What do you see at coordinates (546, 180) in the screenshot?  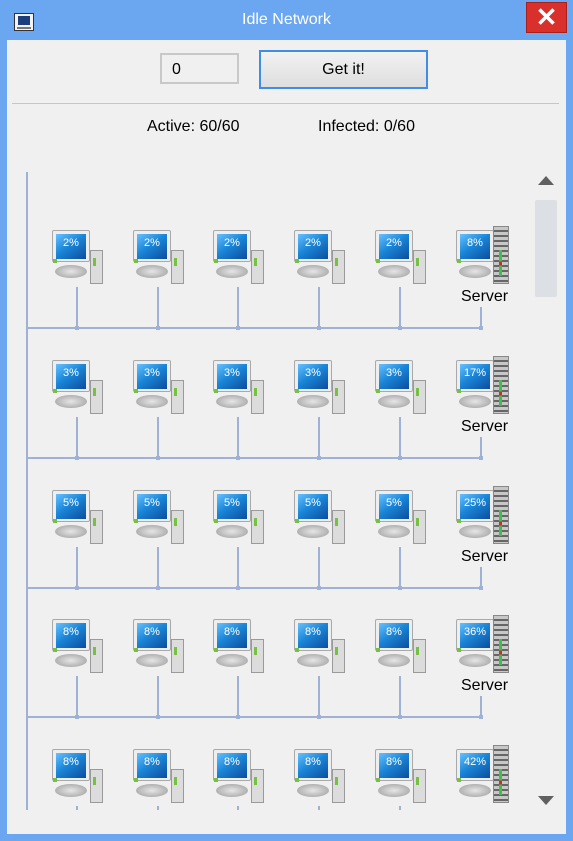 I see `scroll-up-arrow-icon` at bounding box center [546, 180].